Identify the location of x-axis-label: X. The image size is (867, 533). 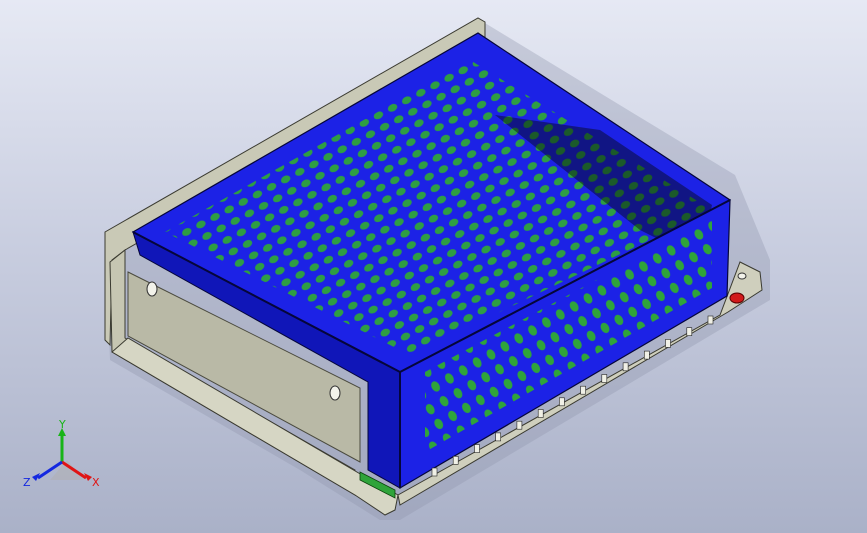
(96, 482).